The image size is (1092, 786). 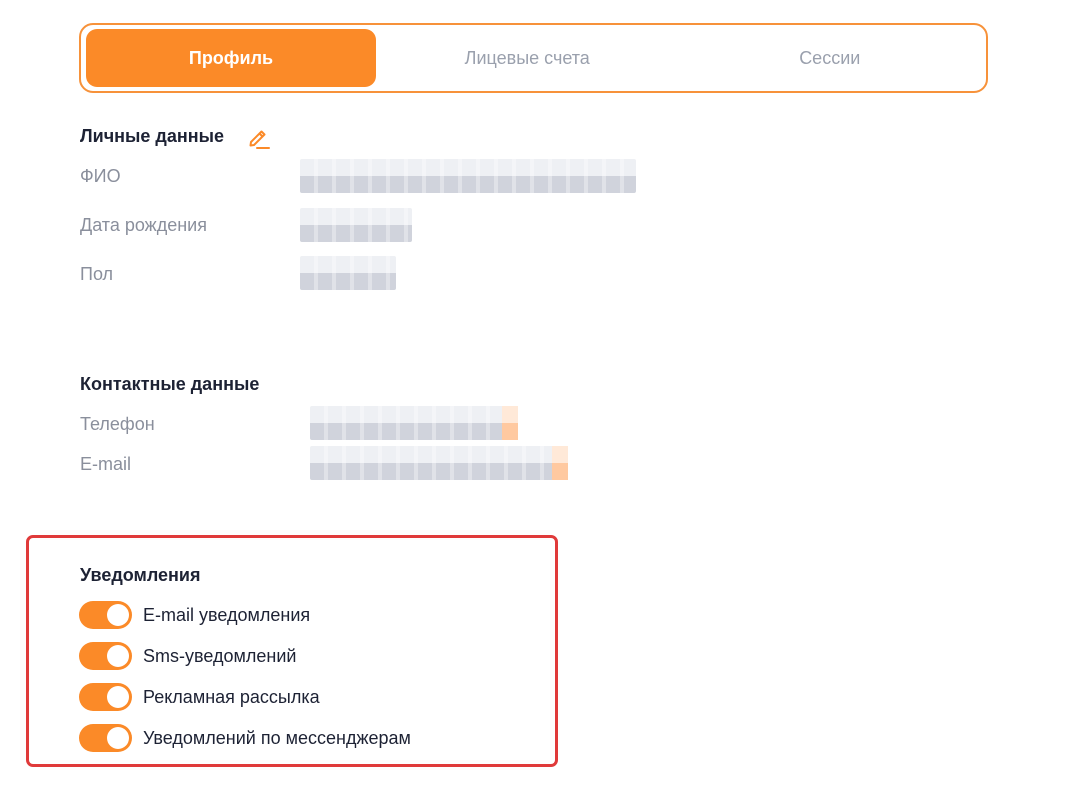 What do you see at coordinates (231, 696) in the screenshot?
I see `toggle-label-ads: Рекламная рассылка` at bounding box center [231, 696].